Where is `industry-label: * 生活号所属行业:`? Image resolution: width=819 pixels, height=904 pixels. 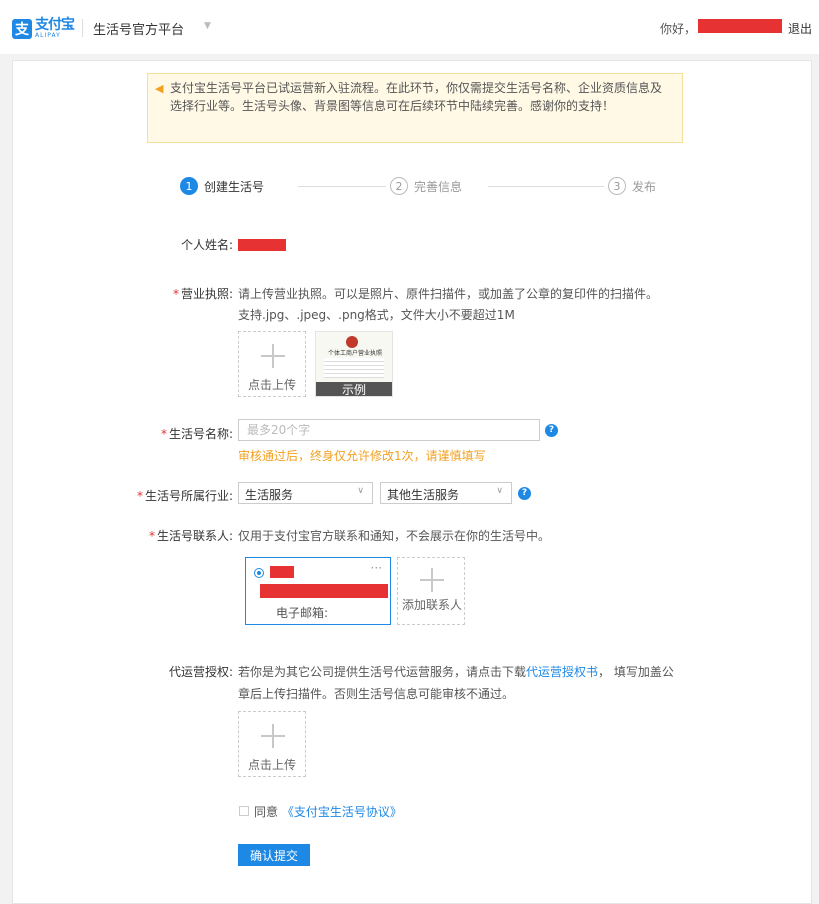
industry-label: * 生活号所属行业: is located at coordinates (185, 495).